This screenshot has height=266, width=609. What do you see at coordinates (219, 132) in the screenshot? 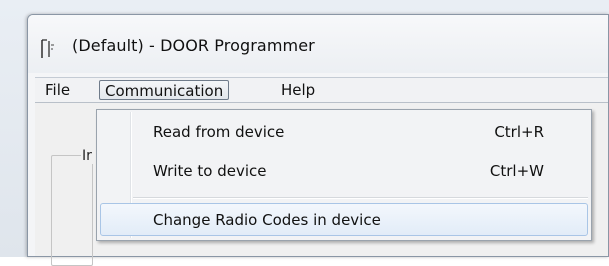
I see `menu-item-label: Read from device` at bounding box center [219, 132].